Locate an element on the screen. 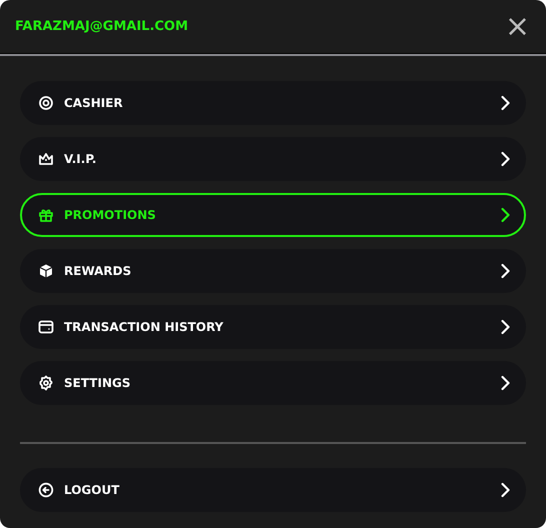  menu-item: TRANSACTION HISTORY is located at coordinates (273, 327).